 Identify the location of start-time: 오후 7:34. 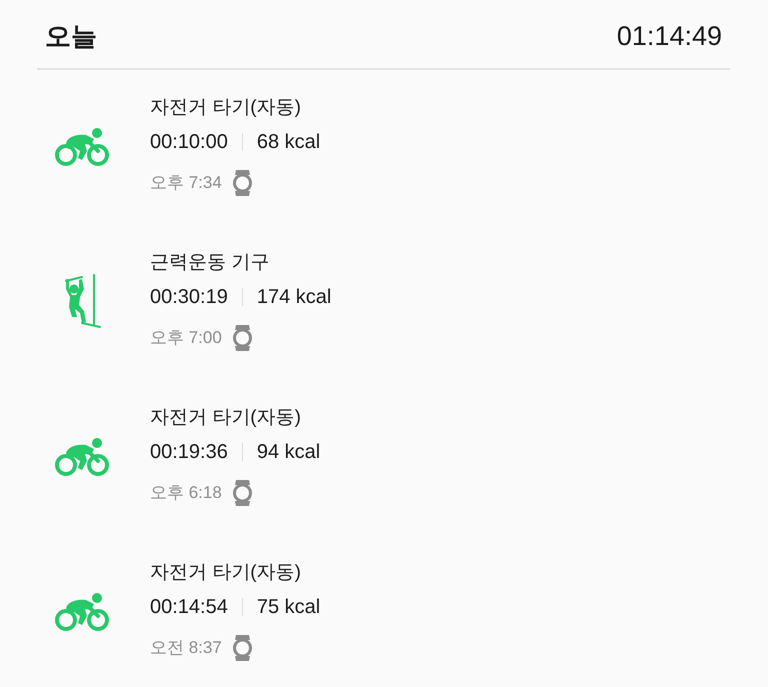
(186, 183).